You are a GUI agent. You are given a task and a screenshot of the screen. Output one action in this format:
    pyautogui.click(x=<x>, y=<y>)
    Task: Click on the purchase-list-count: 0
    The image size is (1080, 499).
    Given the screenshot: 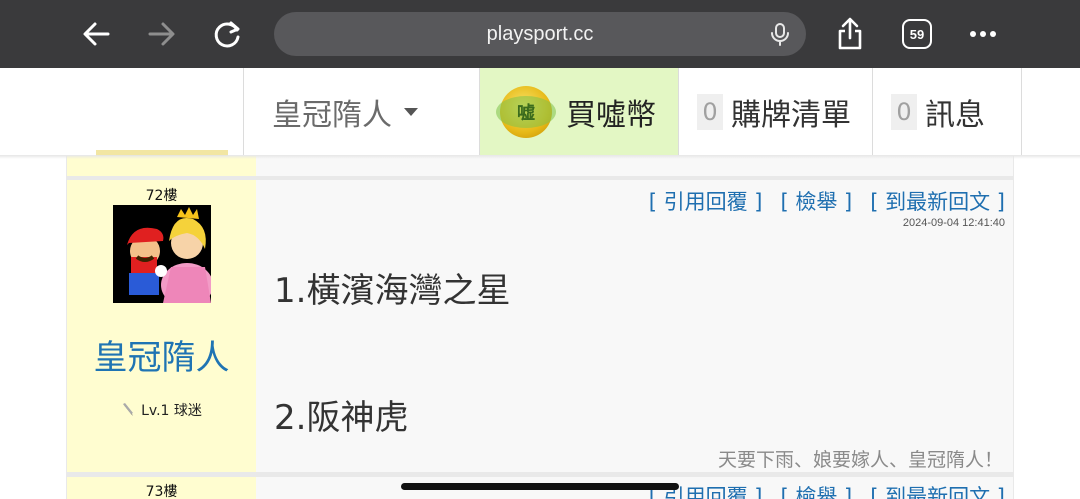 What is the action you would take?
    pyautogui.click(x=710, y=111)
    